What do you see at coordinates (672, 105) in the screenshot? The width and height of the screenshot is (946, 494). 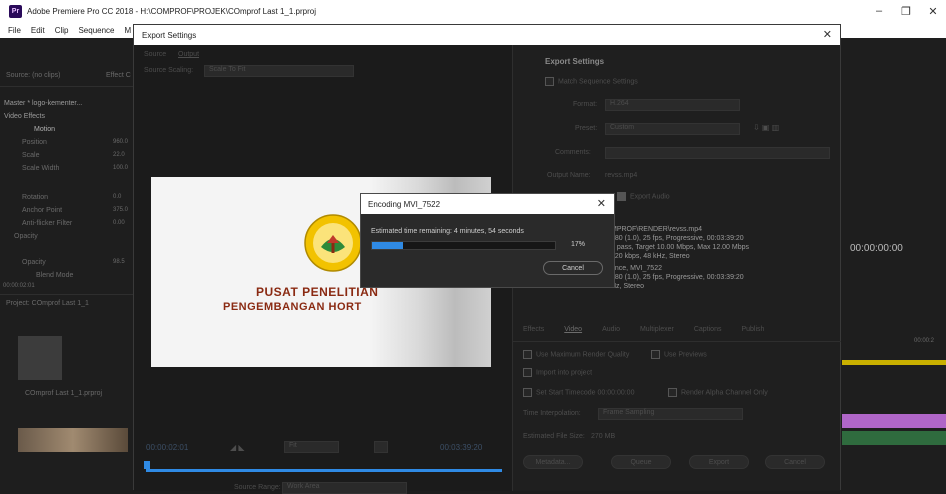 I see `format-select: H.264` at bounding box center [672, 105].